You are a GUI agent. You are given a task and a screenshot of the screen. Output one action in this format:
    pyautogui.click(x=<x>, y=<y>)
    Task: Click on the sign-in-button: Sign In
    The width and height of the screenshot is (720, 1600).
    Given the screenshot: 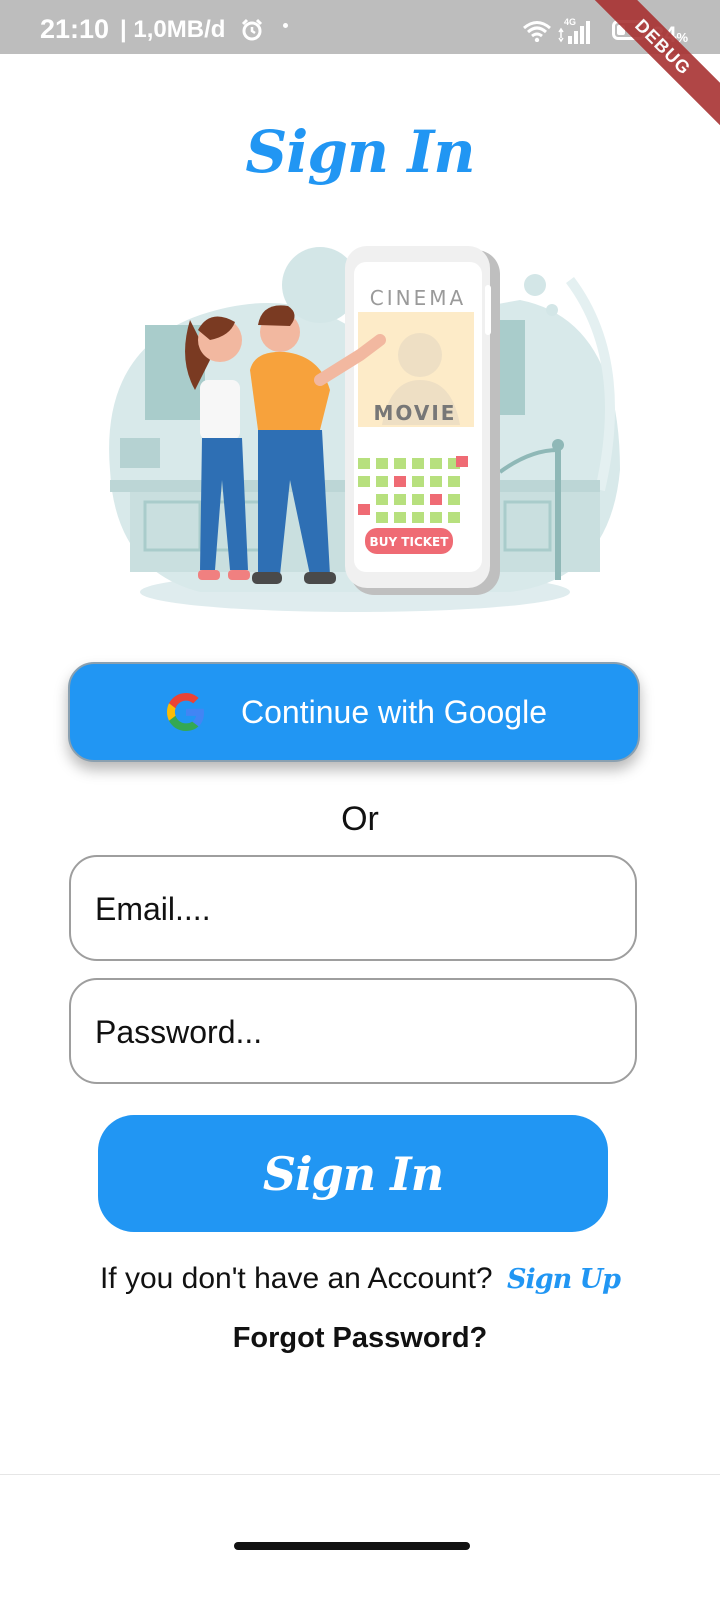 What is the action you would take?
    pyautogui.click(x=353, y=1173)
    